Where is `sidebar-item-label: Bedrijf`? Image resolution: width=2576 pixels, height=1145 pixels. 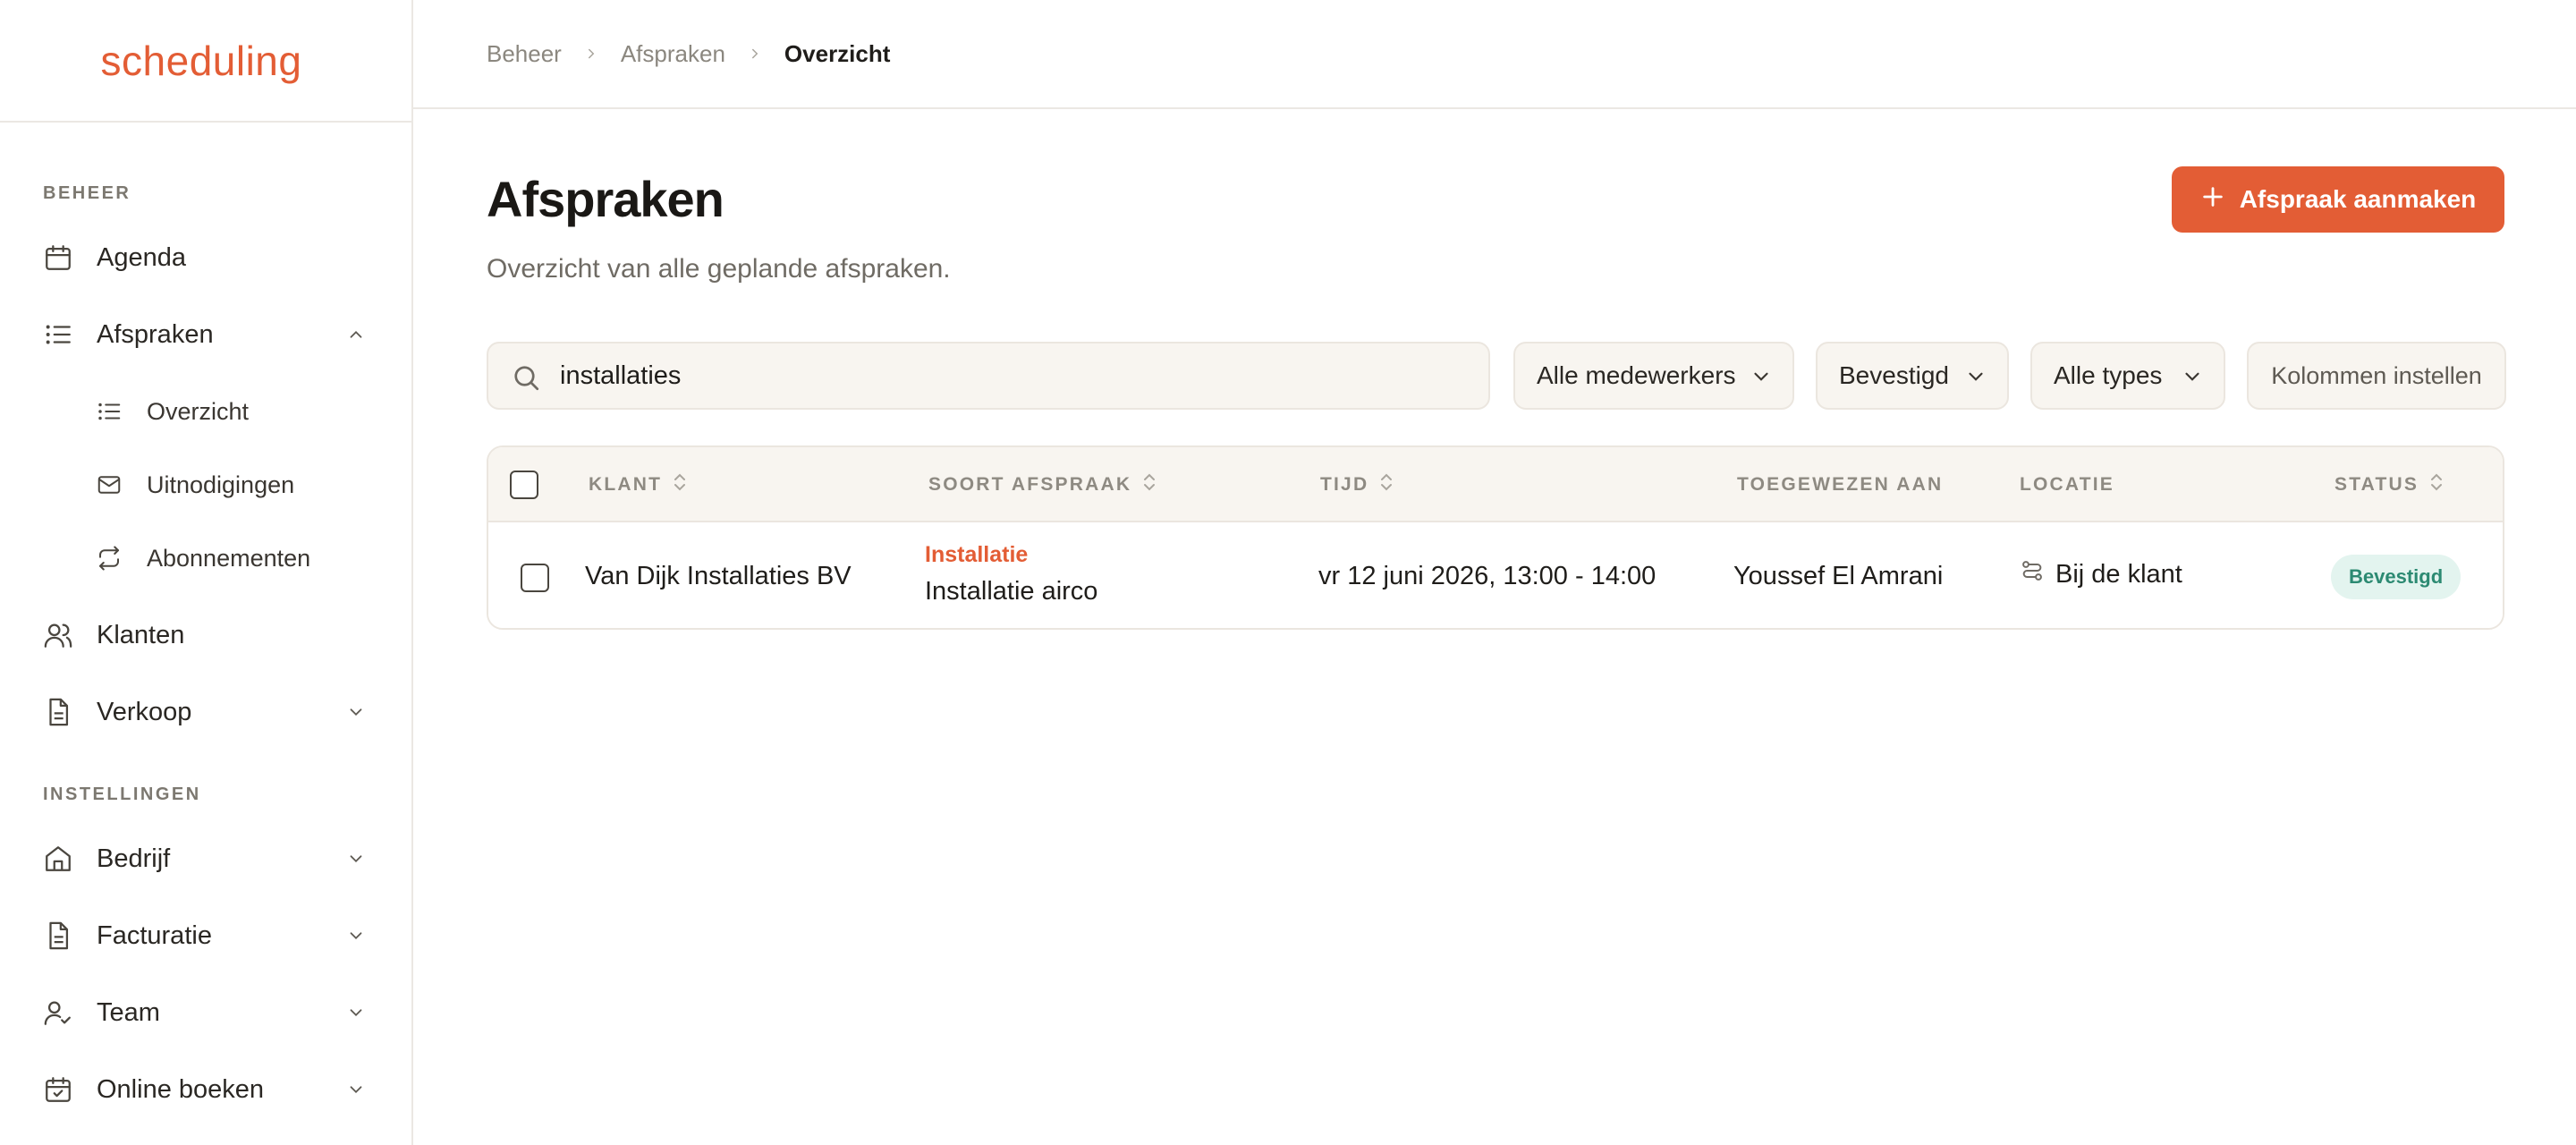 sidebar-item-label: Bedrijf is located at coordinates (134, 858).